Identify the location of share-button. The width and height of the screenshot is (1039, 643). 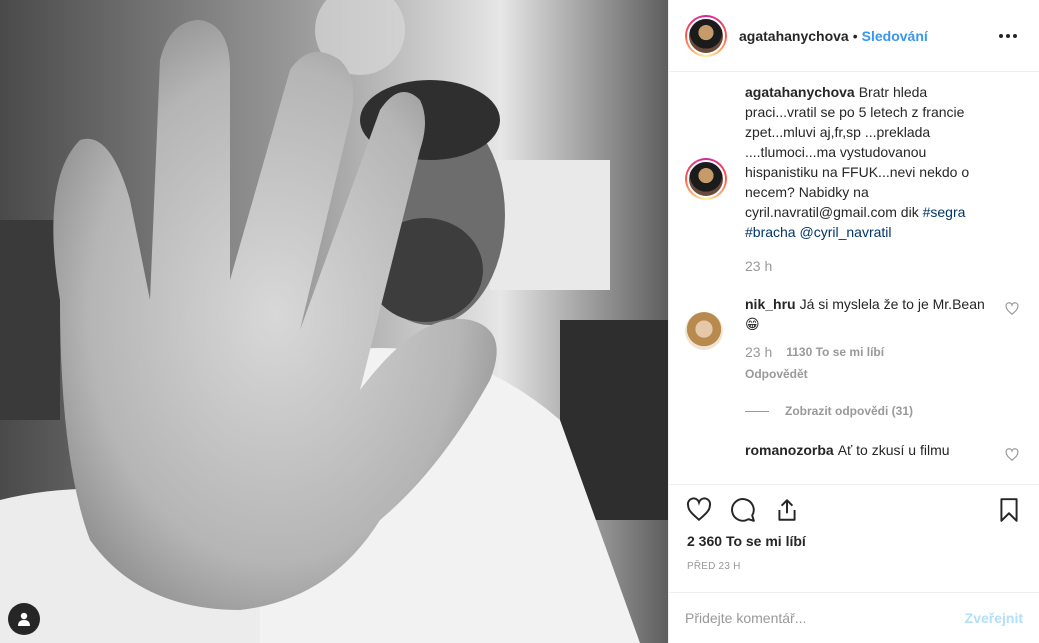
(787, 510).